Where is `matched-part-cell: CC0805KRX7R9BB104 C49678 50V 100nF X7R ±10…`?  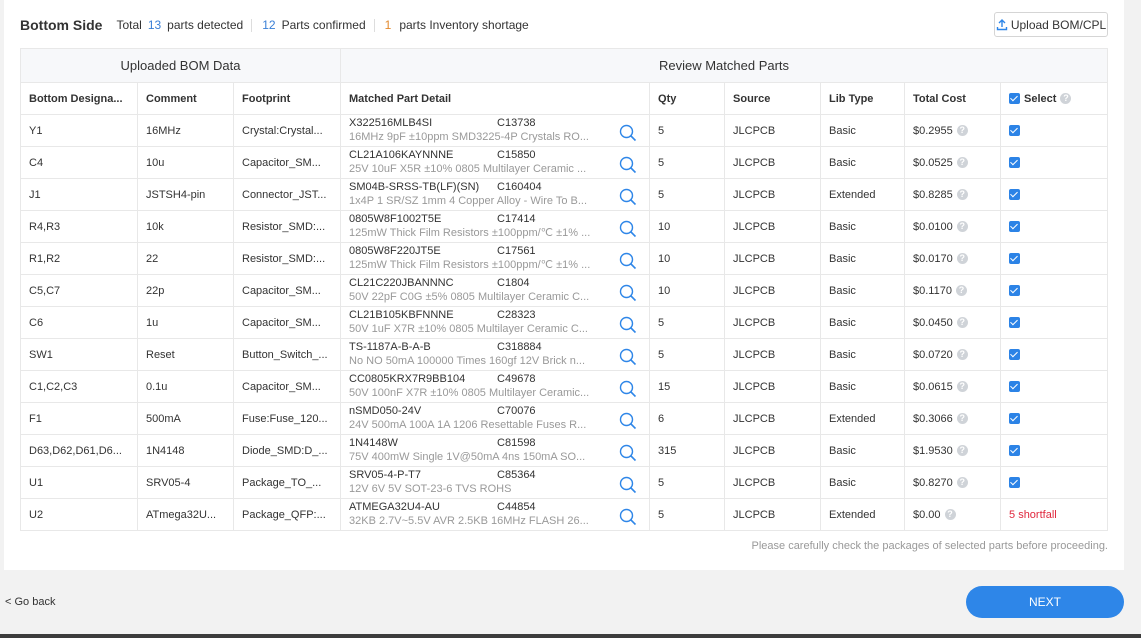 matched-part-cell: CC0805KRX7R9BB104 C49678 50V 100nF X7R ±10… is located at coordinates (495, 386).